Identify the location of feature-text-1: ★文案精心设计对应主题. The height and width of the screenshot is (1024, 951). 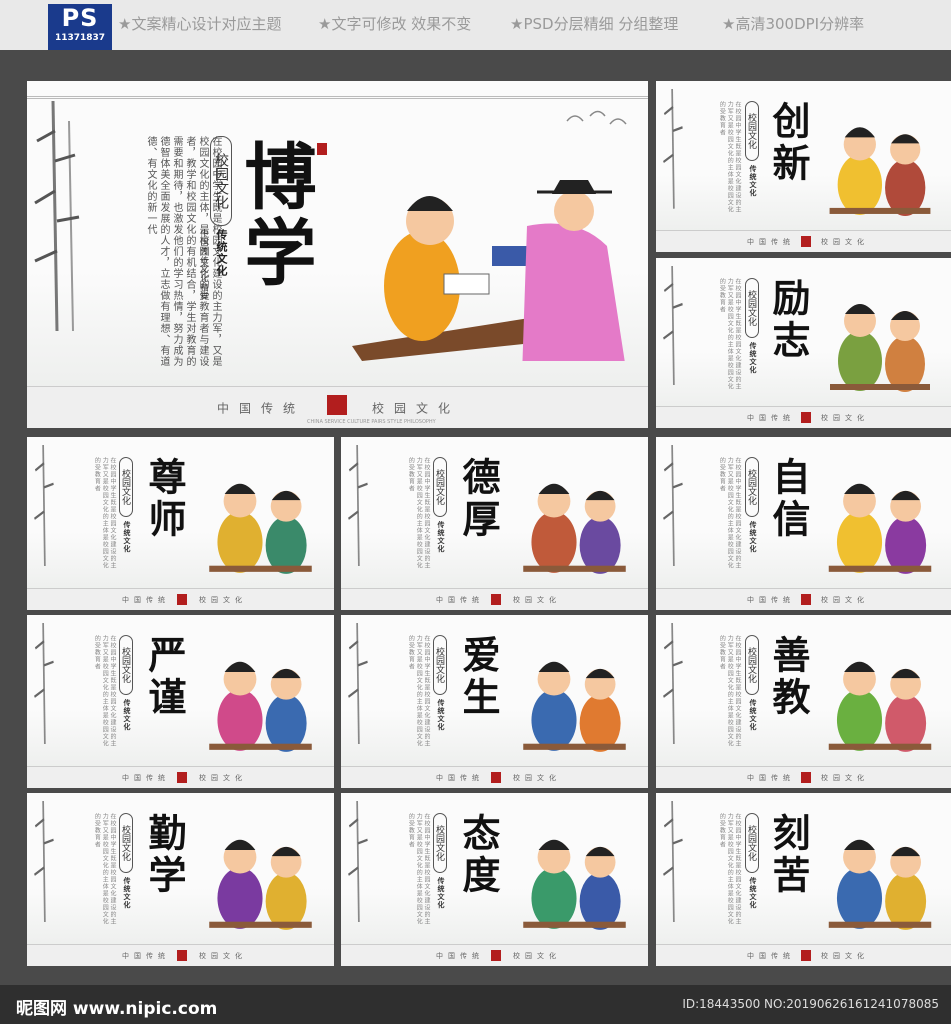
(200, 24).